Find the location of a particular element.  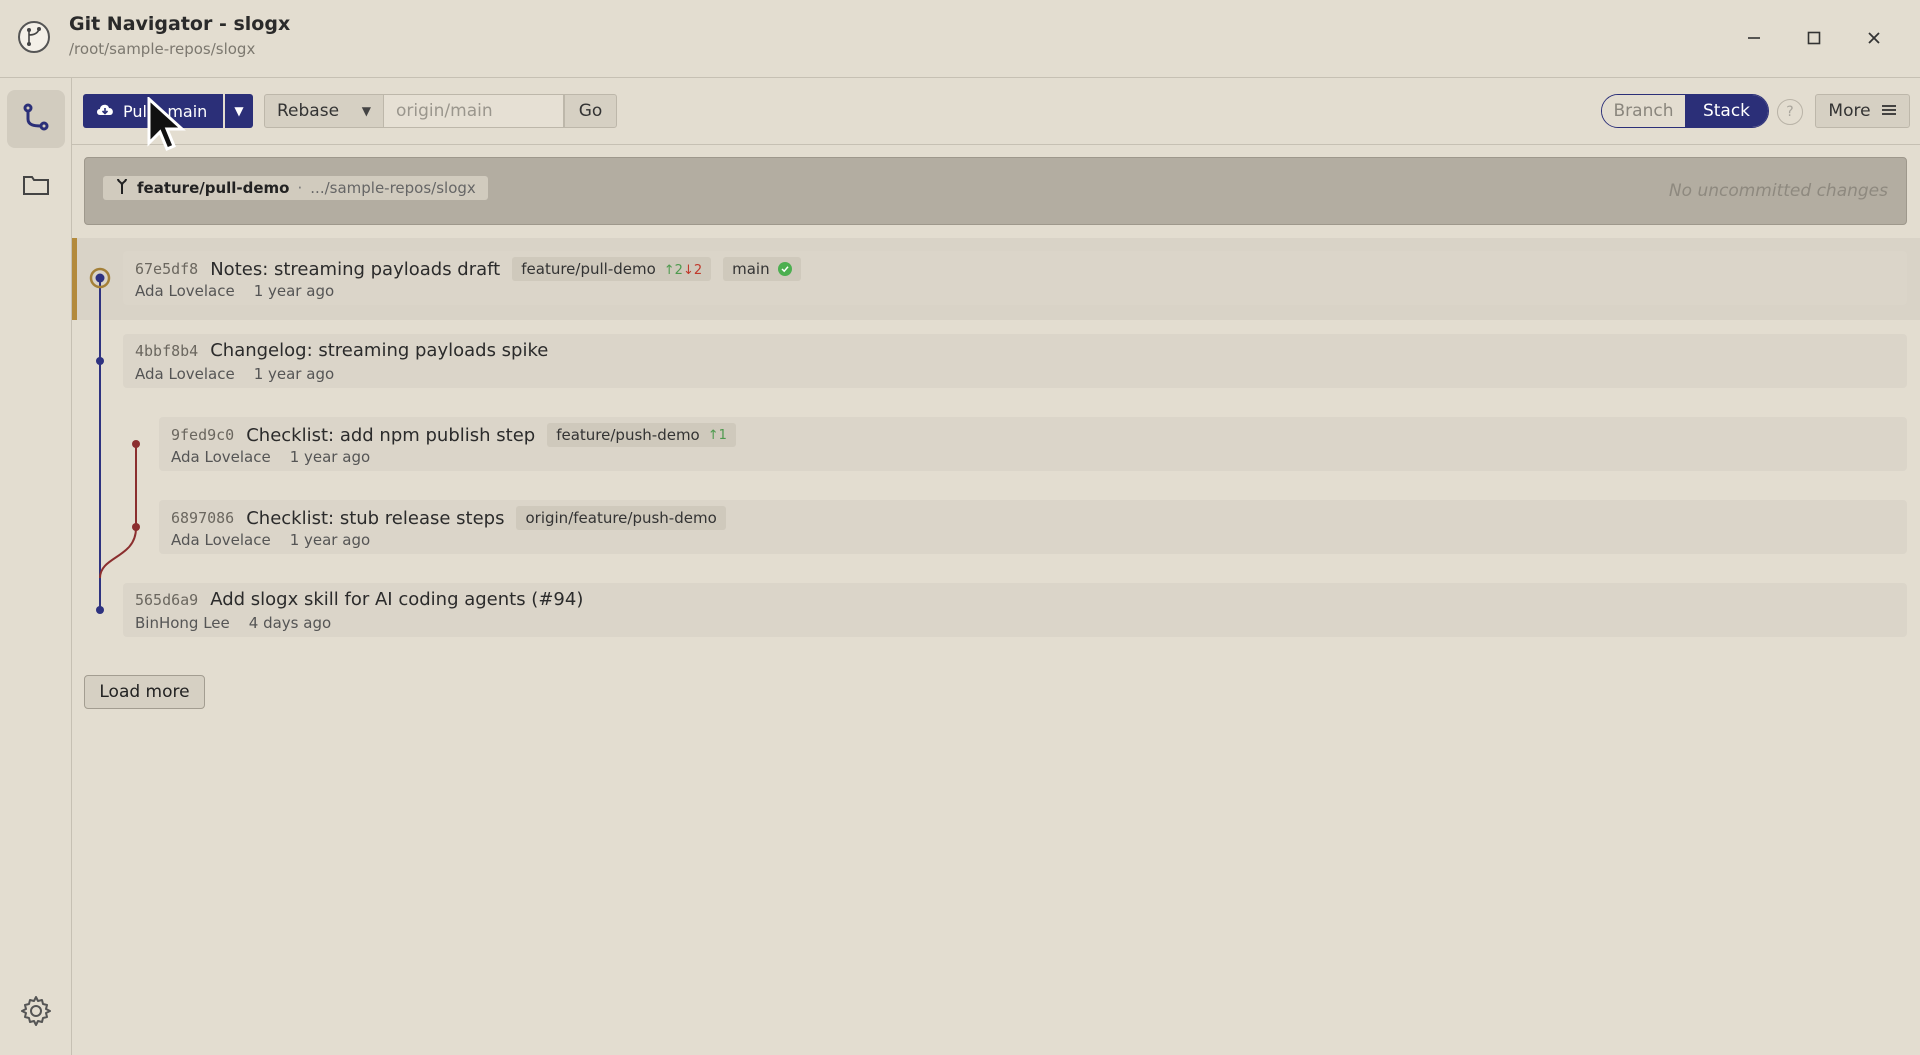

branch-fork-icon is located at coordinates (122, 188).